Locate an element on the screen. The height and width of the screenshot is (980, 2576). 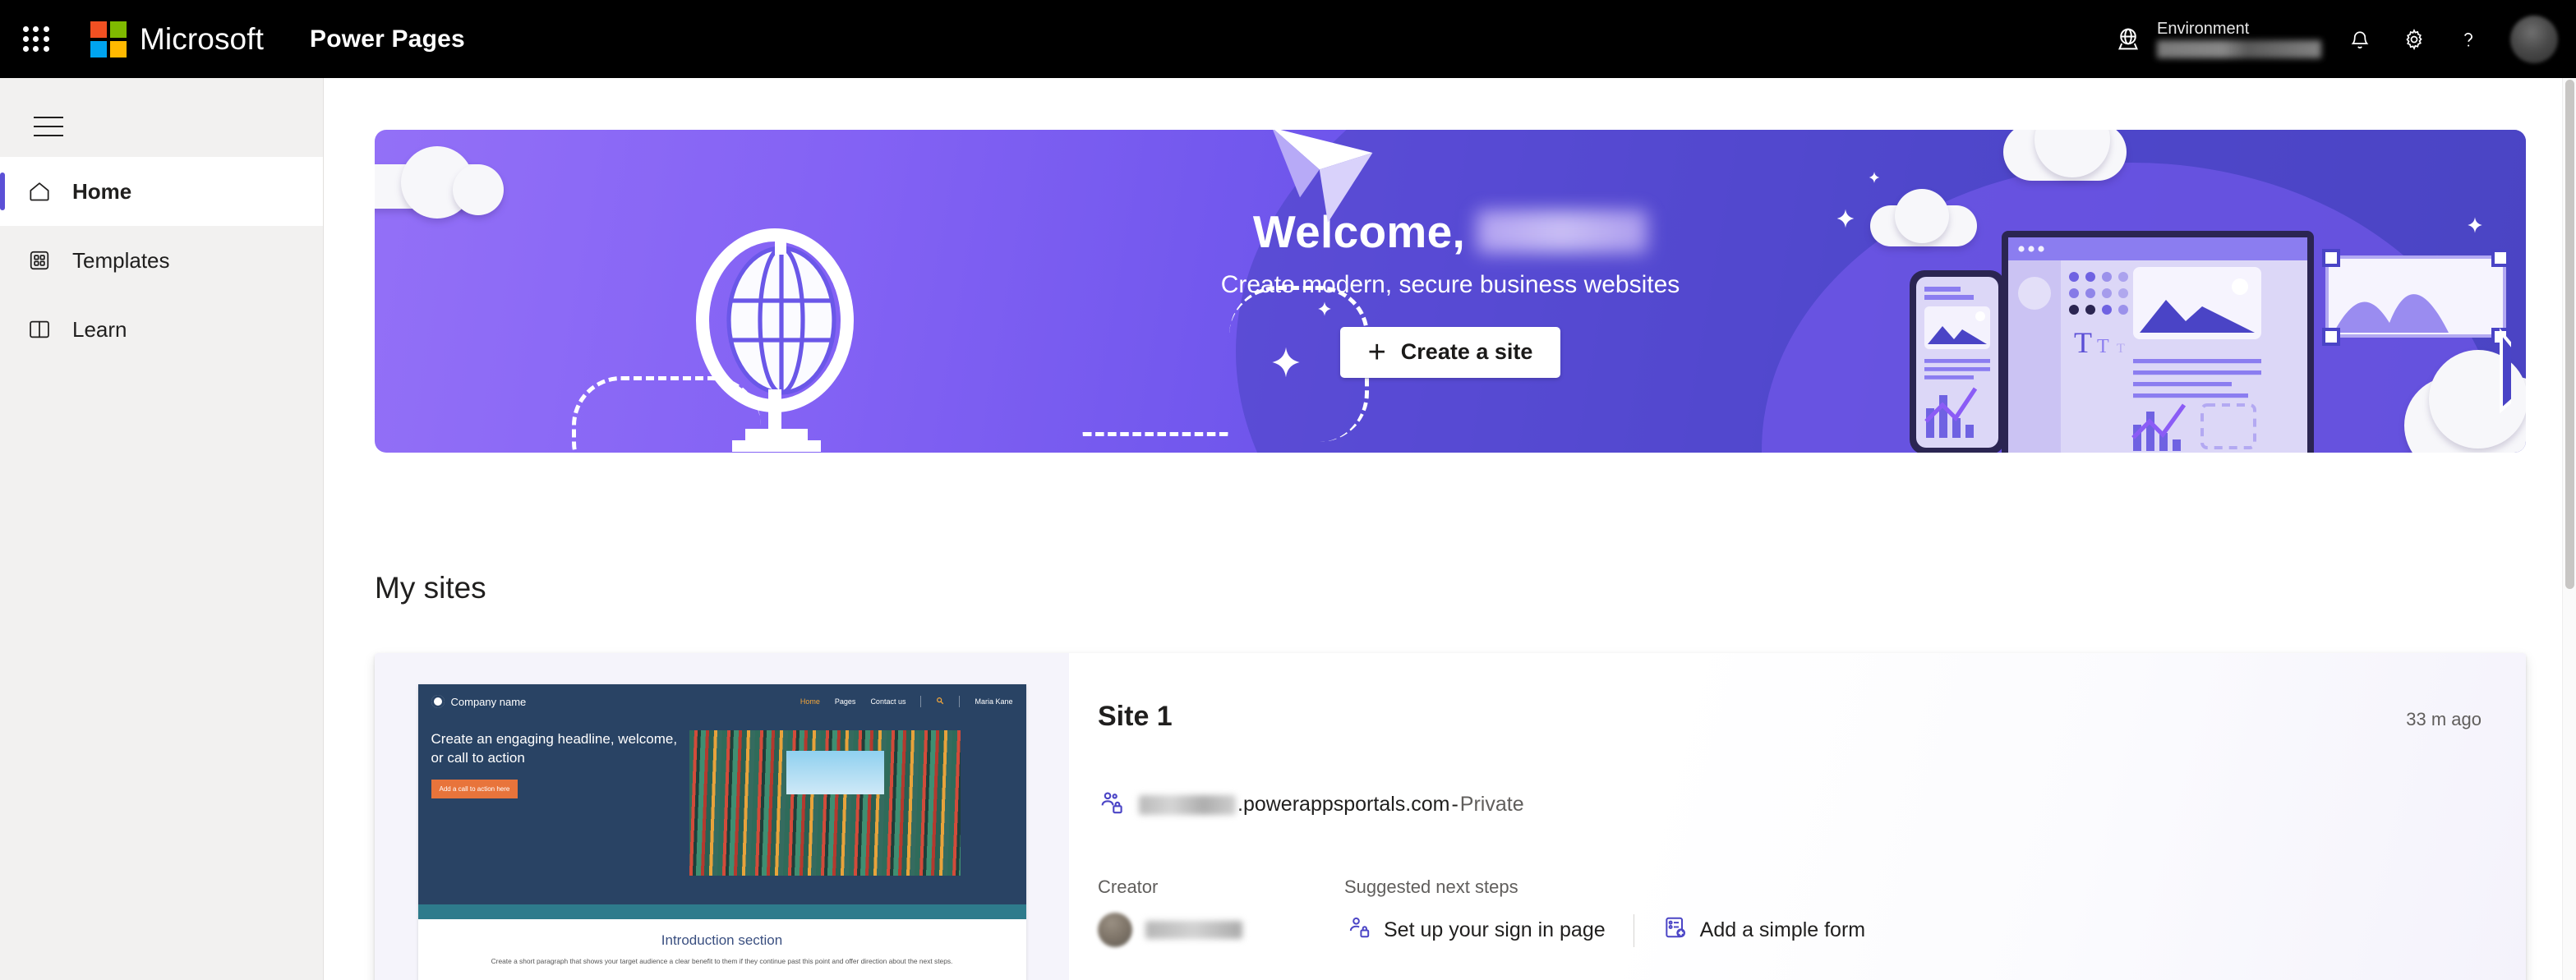
people-lock-icon is located at coordinates (1112, 805).